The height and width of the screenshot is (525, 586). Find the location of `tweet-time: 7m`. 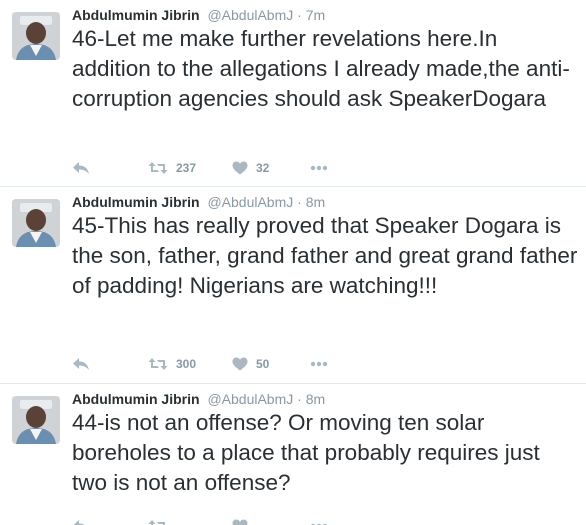

tweet-time: 7m is located at coordinates (315, 15).